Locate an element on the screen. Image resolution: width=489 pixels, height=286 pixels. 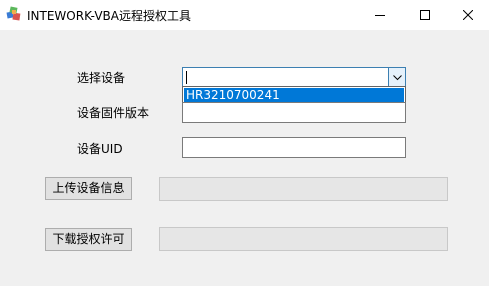
minimize-icon is located at coordinates (380, 15).